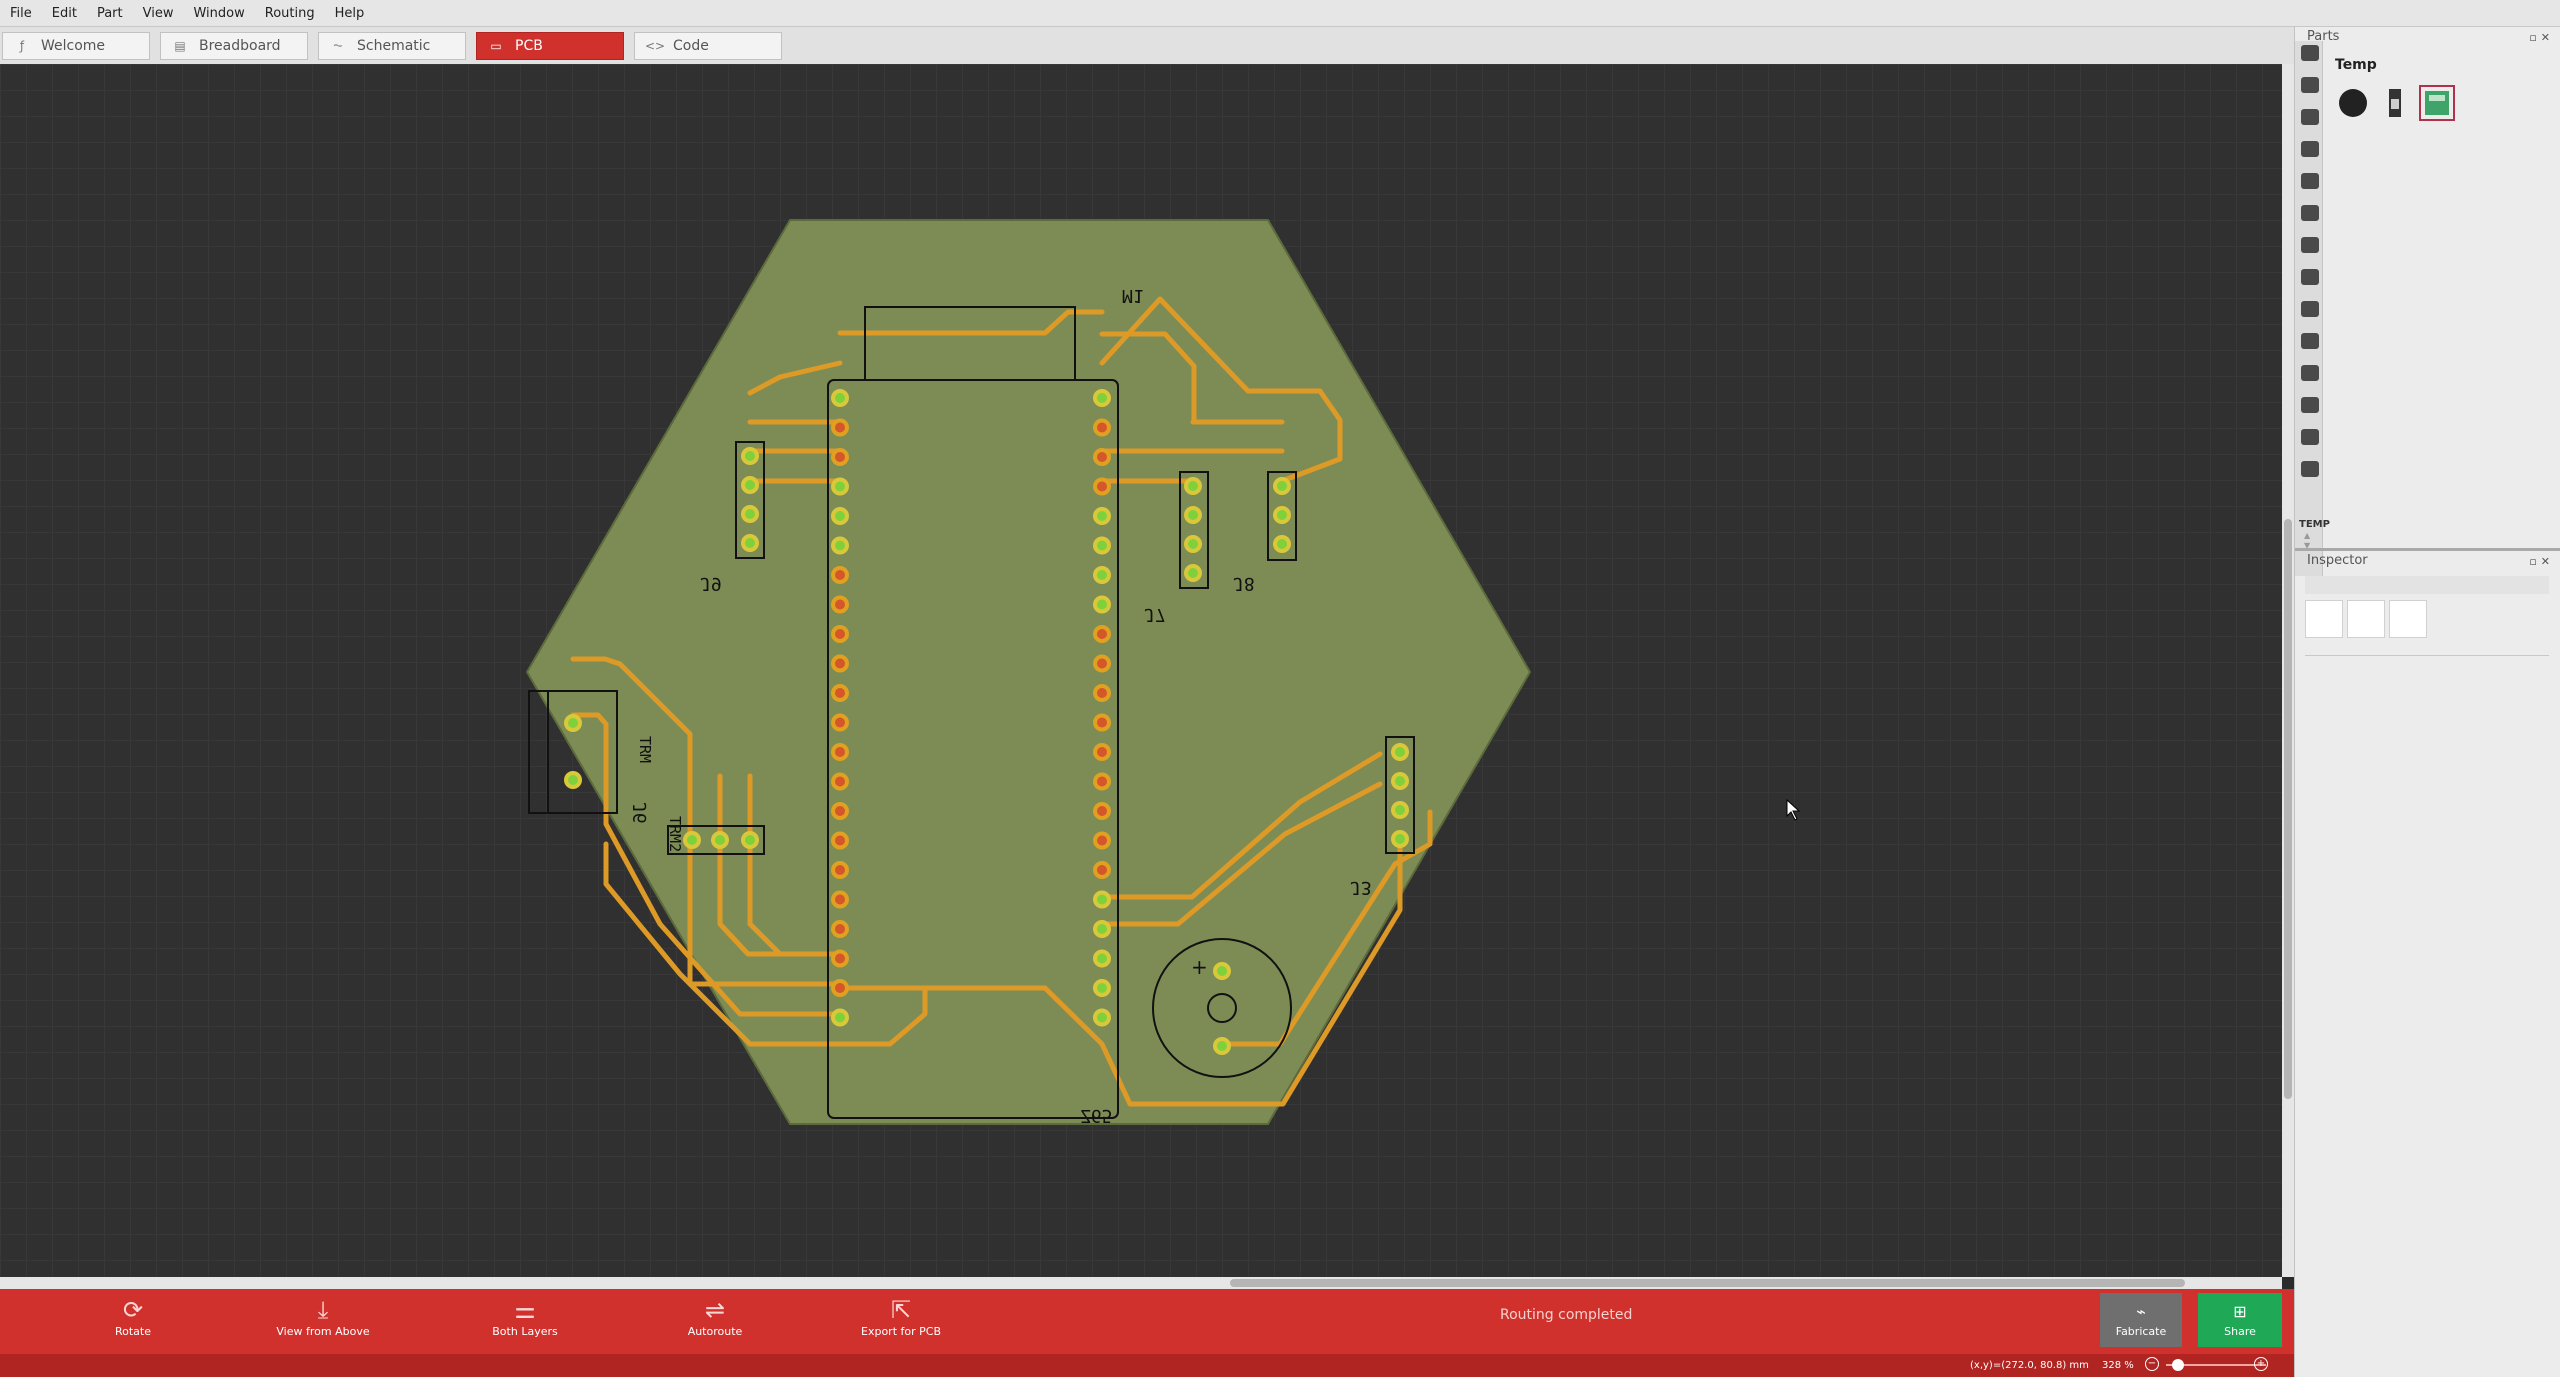  Describe the element at coordinates (708, 45) in the screenshot. I see `tab-code: <> Code` at that location.